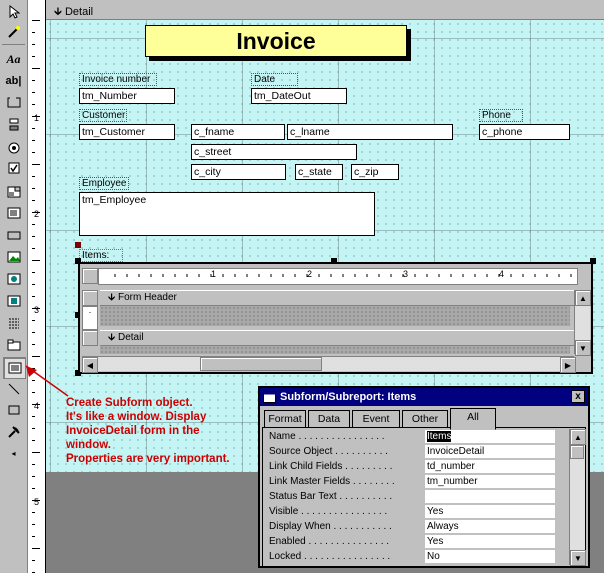  I want to click on tm-number-field: tm_Number, so click(127, 96).